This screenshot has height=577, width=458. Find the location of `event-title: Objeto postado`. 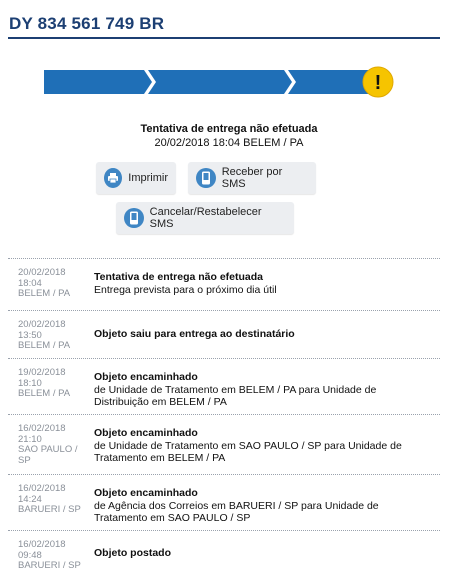

event-title: Objeto postado is located at coordinates (132, 553).